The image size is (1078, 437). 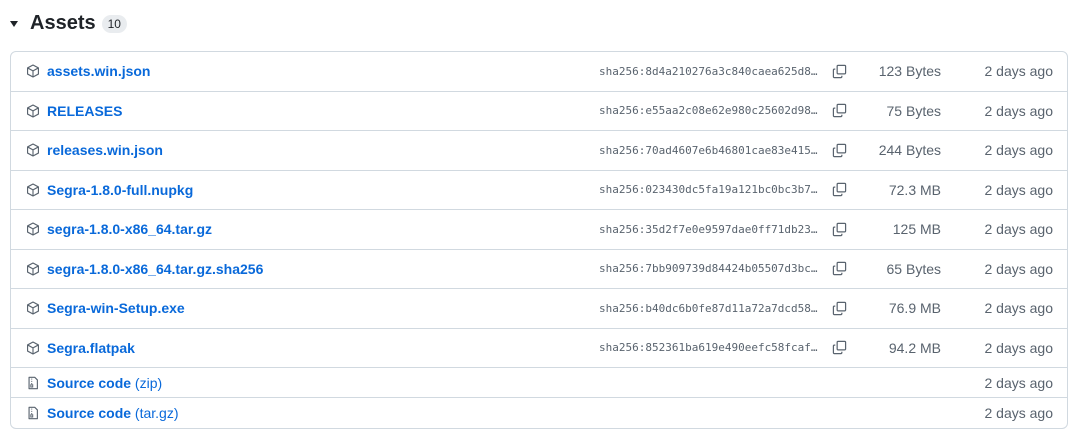 What do you see at coordinates (909, 71) in the screenshot?
I see `asset-size: 123 Bytes` at bounding box center [909, 71].